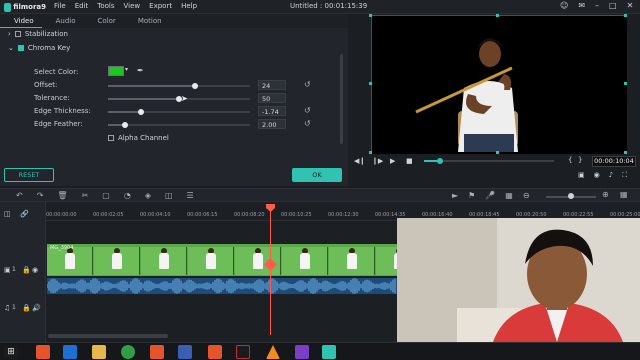 The image size is (640, 360). I want to click on play-icon: ▶, so click(392, 161).